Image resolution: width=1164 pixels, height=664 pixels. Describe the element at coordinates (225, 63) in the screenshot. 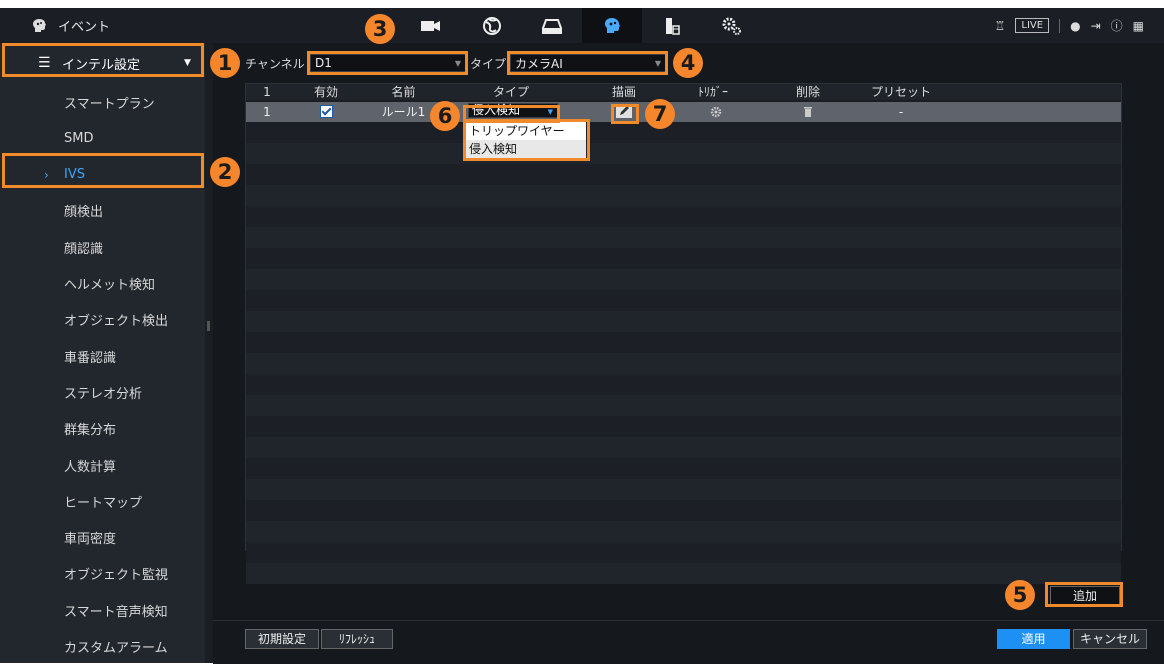

I see `badge-1: 1` at that location.